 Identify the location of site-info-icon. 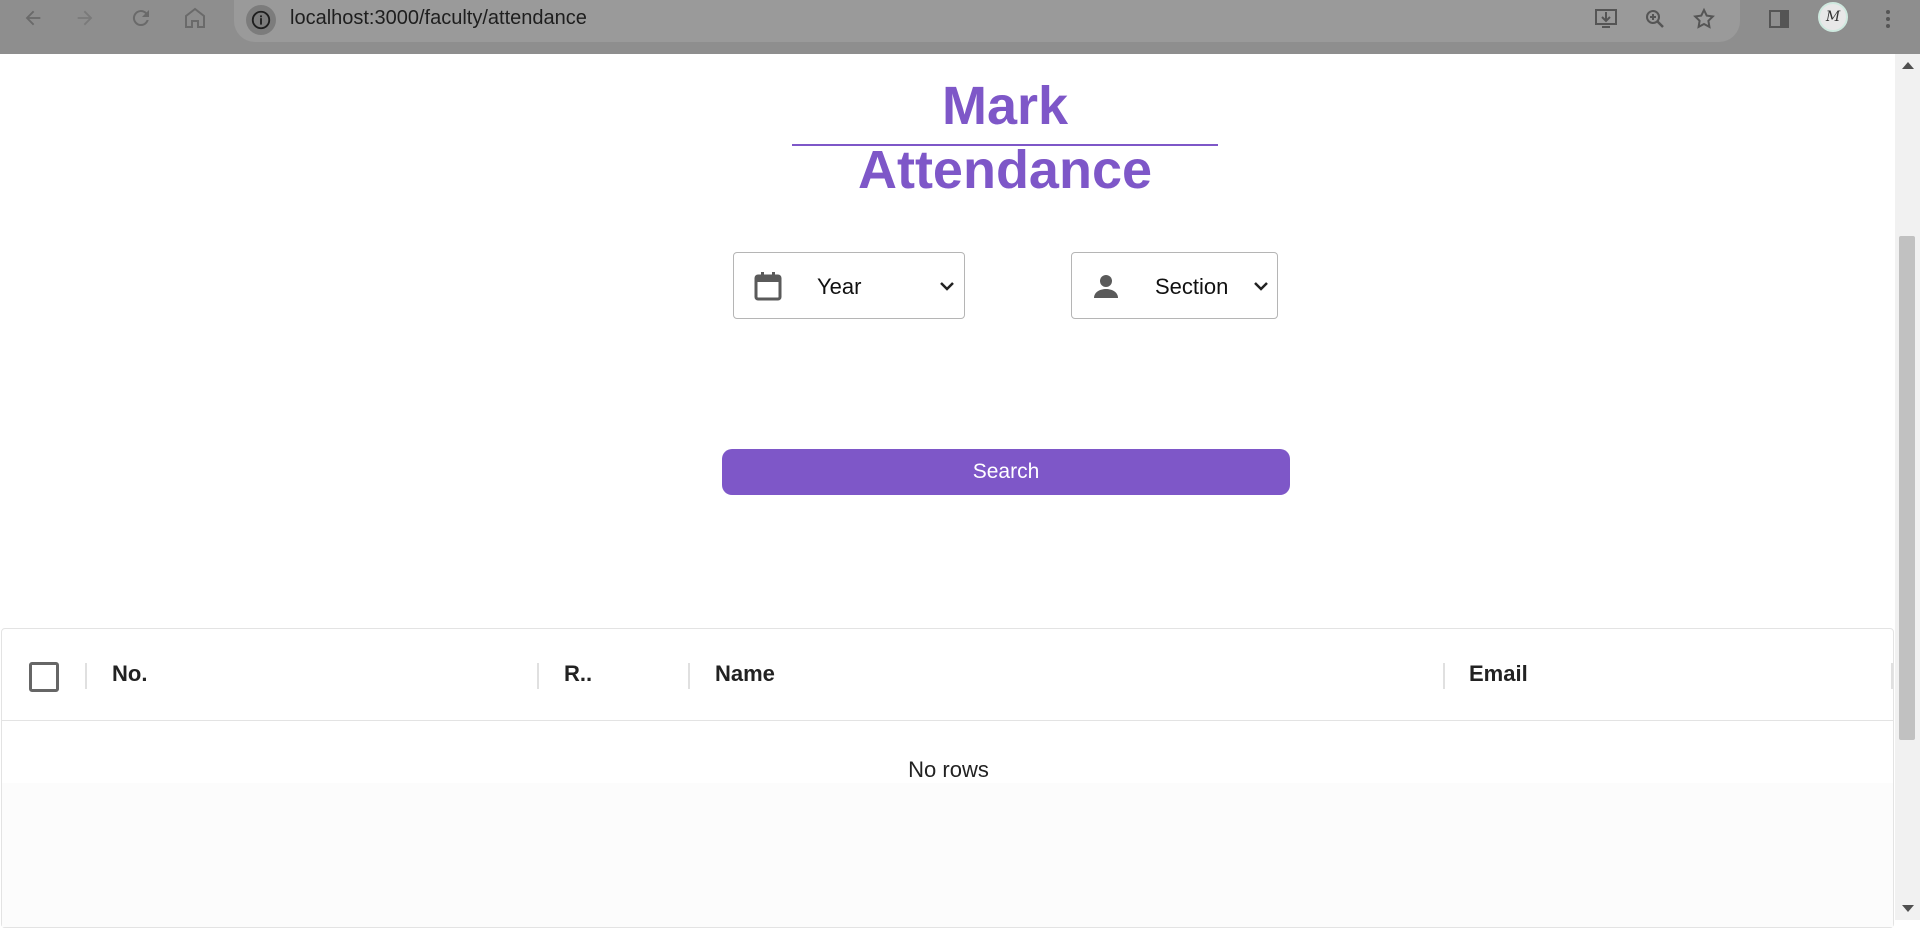
(261, 20).